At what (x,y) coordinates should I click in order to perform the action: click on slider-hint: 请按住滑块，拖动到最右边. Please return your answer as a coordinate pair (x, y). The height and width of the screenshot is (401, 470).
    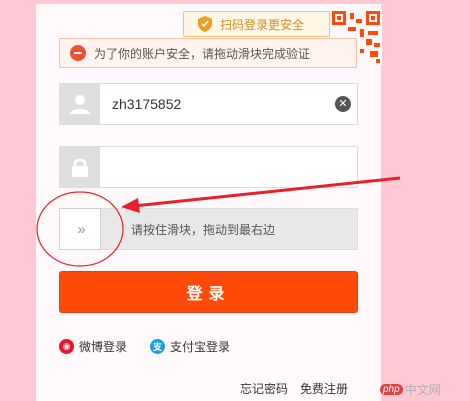
    Looking at the image, I should click on (203, 229).